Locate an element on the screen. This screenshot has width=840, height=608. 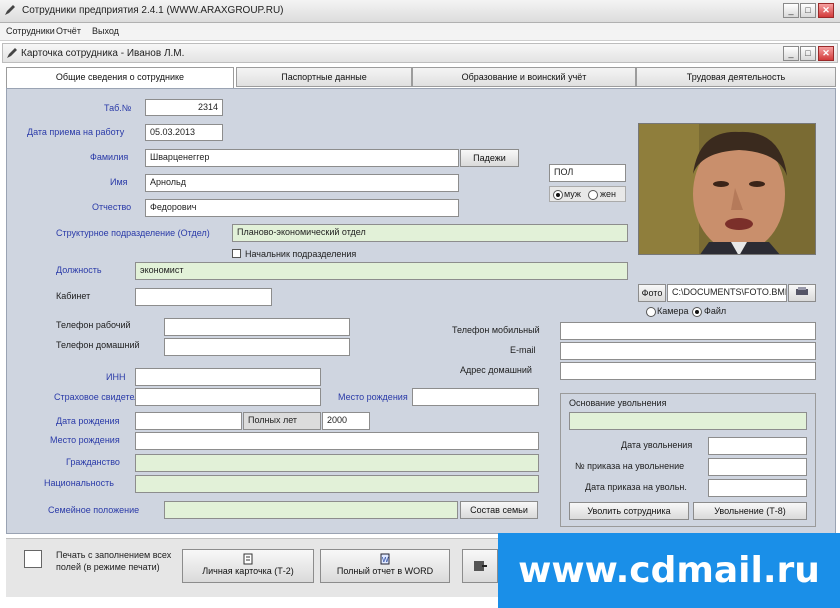
dismissal-order-date-field is located at coordinates (757, 488).